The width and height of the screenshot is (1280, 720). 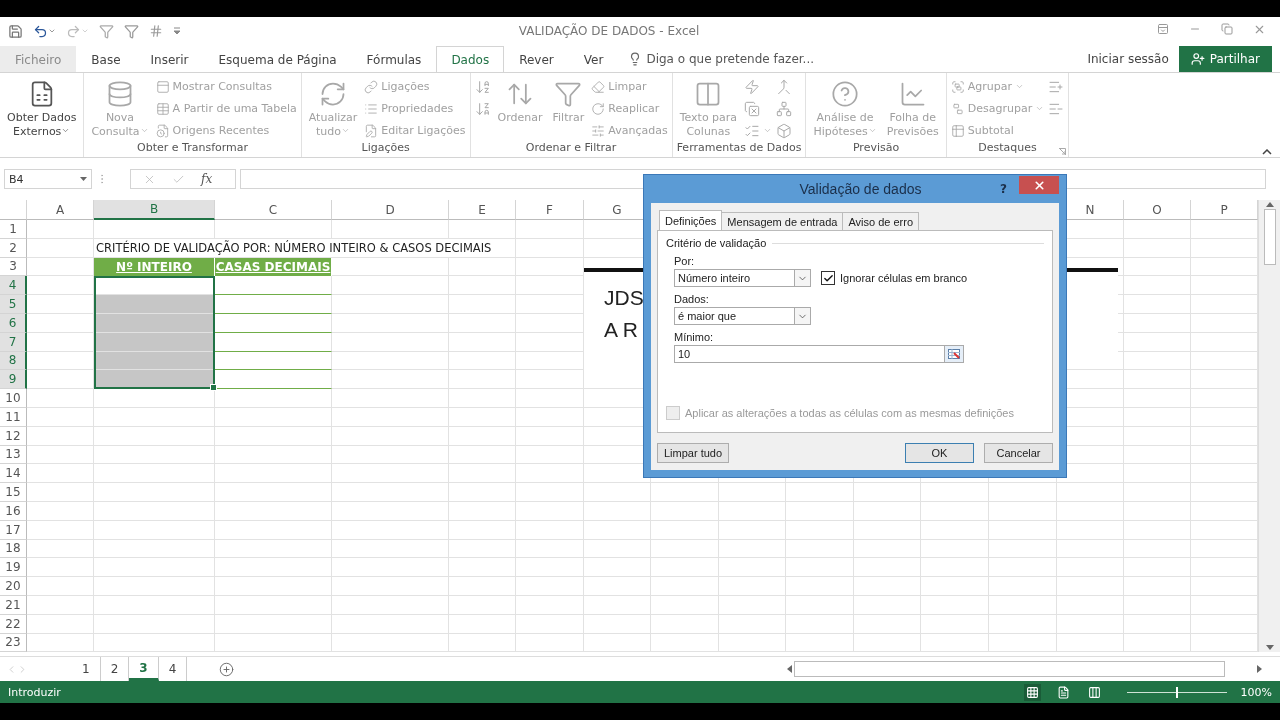 I want to click on column-header: E, so click(x=482, y=210).